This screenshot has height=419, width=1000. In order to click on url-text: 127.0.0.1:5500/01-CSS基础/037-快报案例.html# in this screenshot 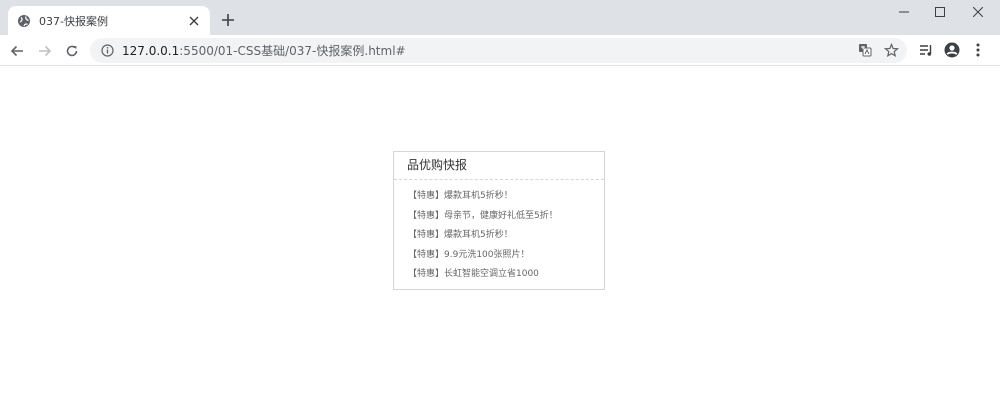, I will do `click(264, 50)`.